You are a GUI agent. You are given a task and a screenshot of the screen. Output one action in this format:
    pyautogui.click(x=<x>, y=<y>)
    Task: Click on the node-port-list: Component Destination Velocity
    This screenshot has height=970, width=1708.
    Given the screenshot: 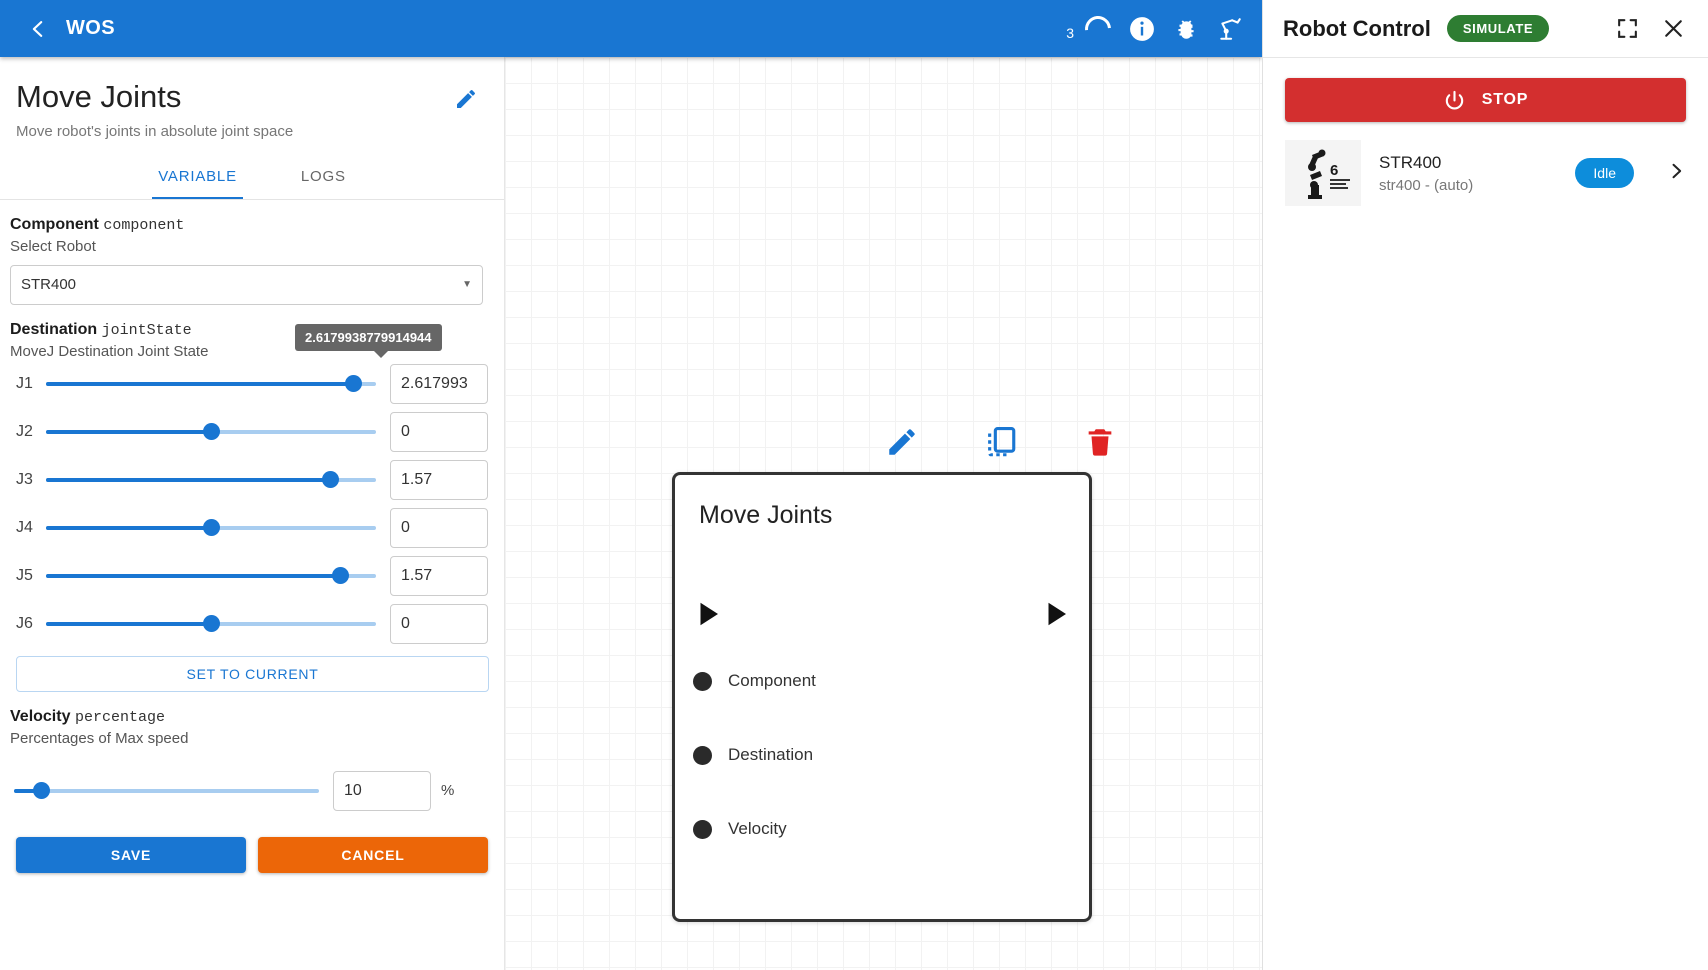 What is the action you would take?
    pyautogui.click(x=900, y=768)
    